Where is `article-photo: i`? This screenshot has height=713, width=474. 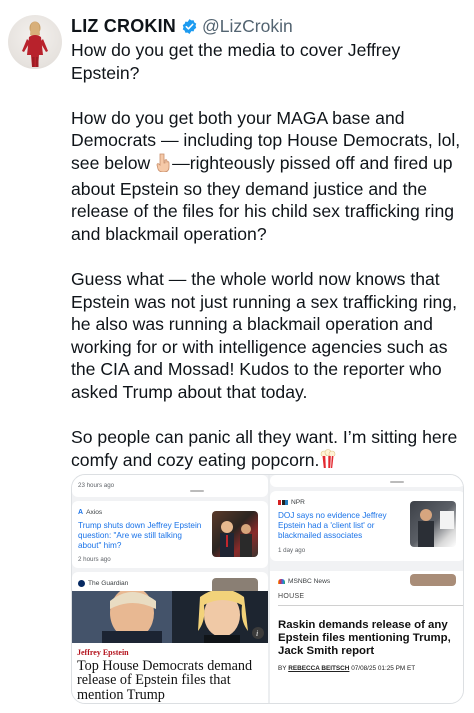 article-photo: i is located at coordinates (170, 617).